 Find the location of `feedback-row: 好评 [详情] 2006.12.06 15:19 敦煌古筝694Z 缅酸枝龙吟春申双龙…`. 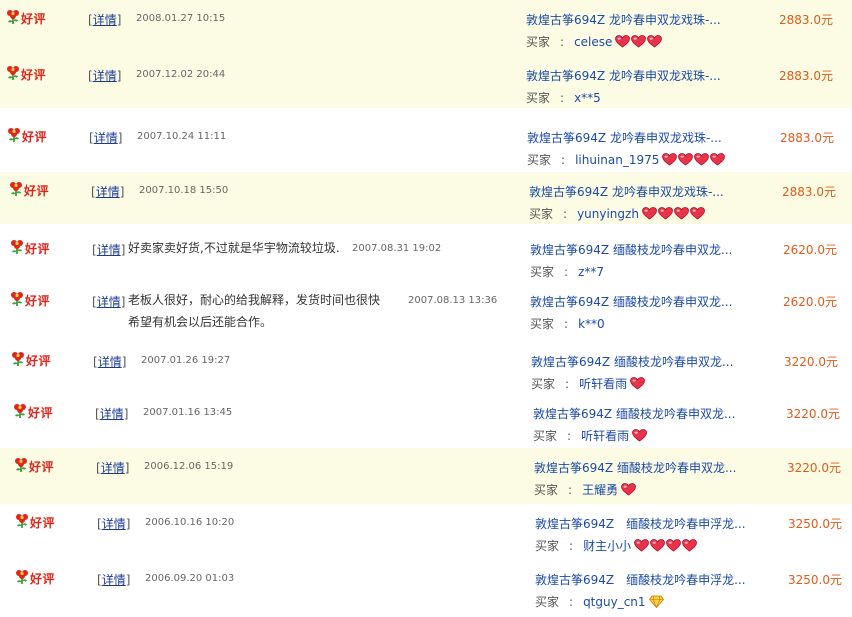

feedback-row: 好评 [详情] 2006.12.06 15:19 敦煌古筝694Z 缅酸枝龙吟春申双龙… is located at coordinates (426, 476).